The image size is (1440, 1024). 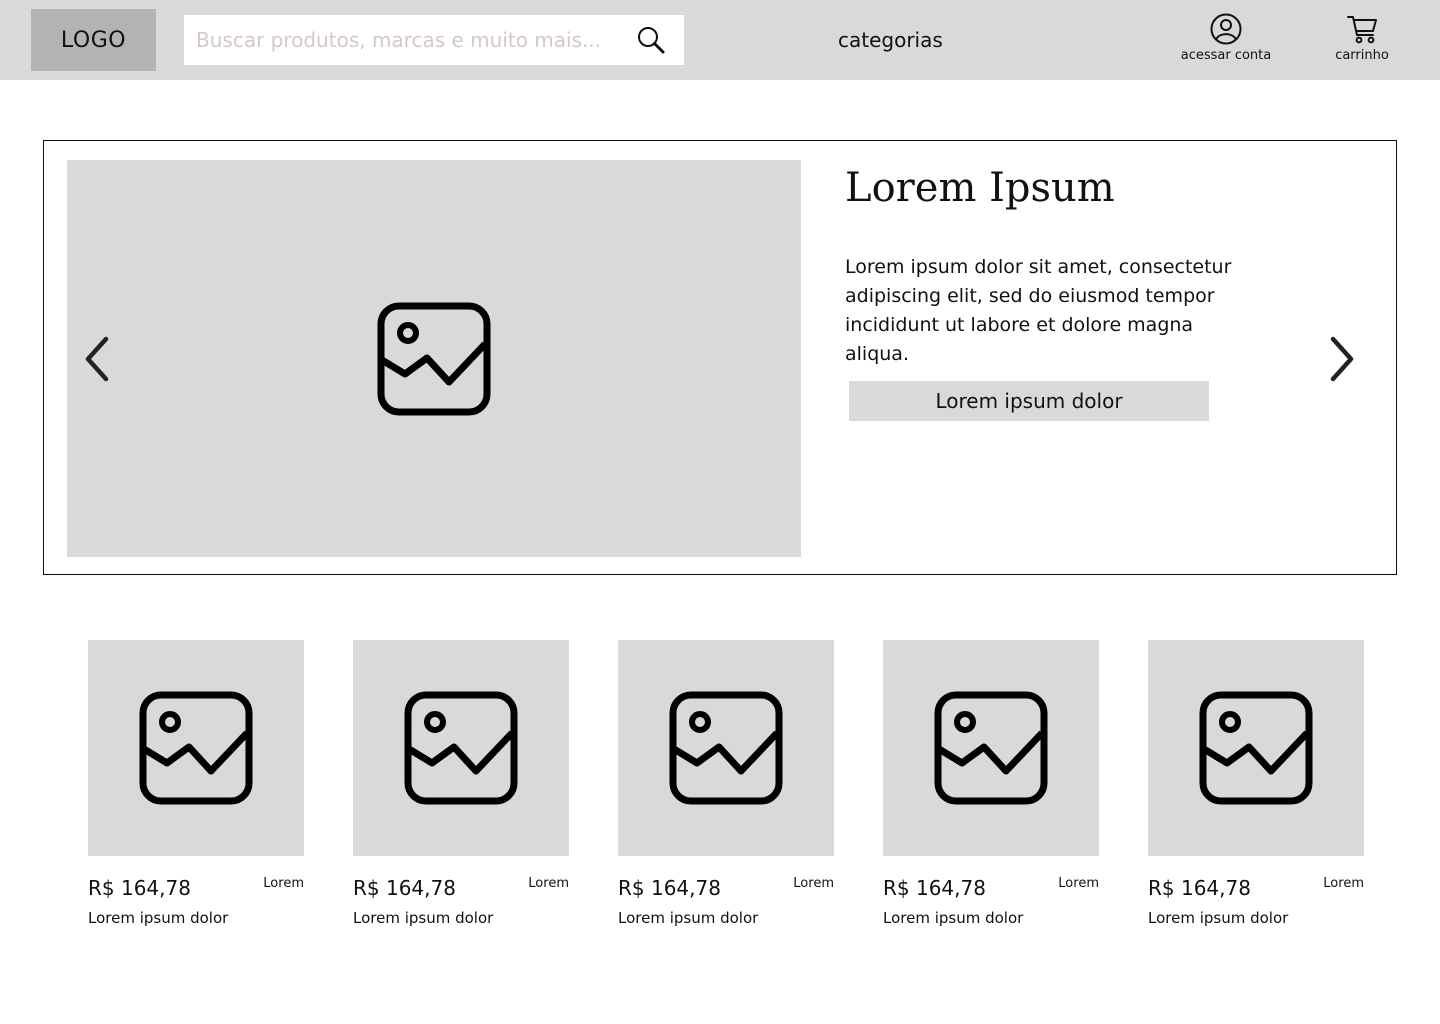 I want to click on search-bar, so click(x=434, y=40).